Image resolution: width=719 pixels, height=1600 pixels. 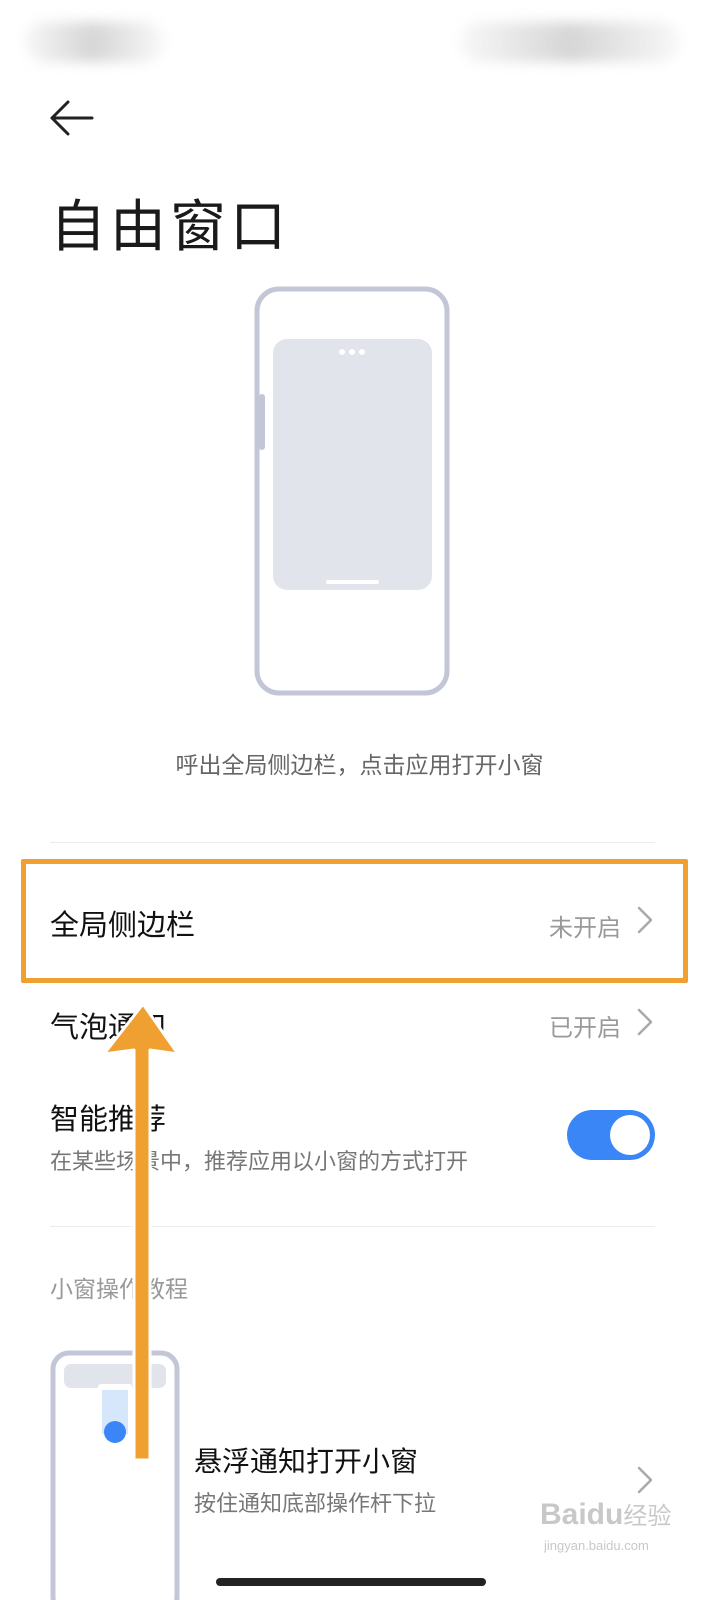 I want to click on illustration-caption: 呼出全局侧边栏，点击应用打开小窗, so click(x=359, y=766).